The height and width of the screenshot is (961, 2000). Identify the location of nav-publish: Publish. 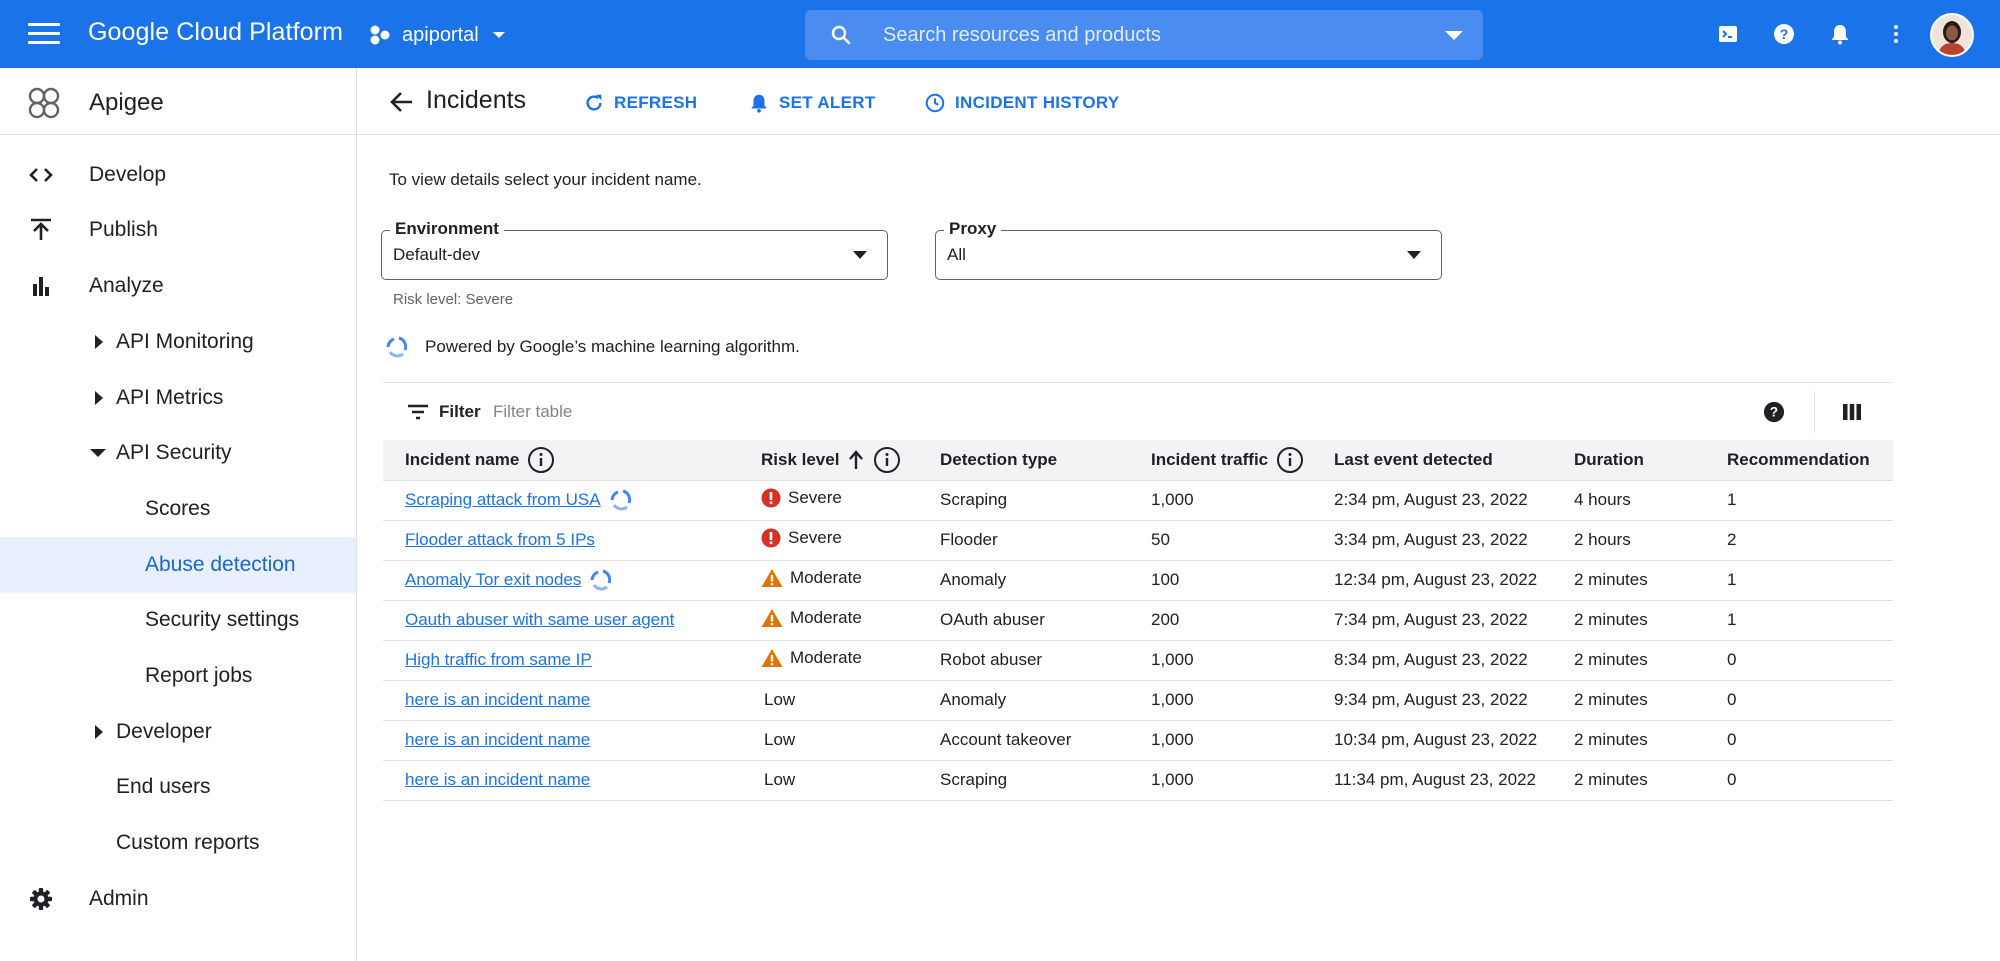
(178, 230).